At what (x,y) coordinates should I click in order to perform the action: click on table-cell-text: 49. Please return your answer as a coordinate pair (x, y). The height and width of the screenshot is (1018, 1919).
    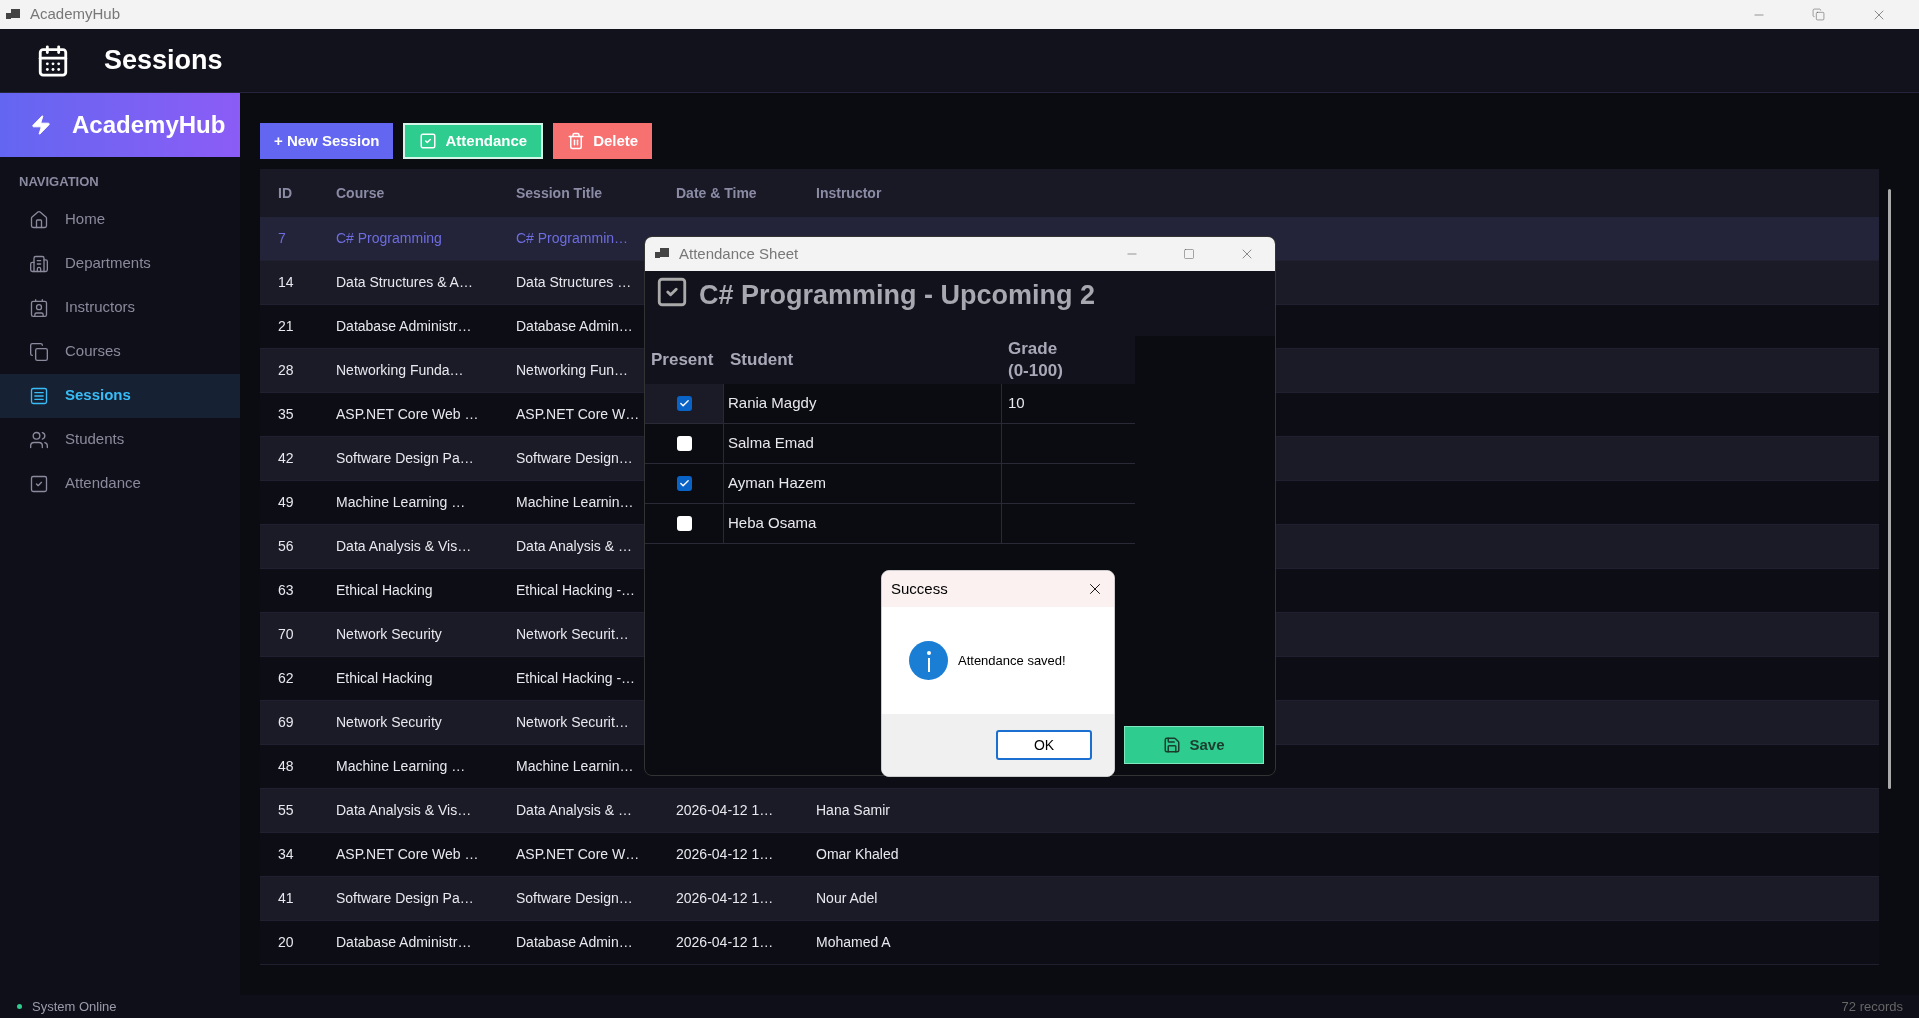
    Looking at the image, I should click on (286, 502).